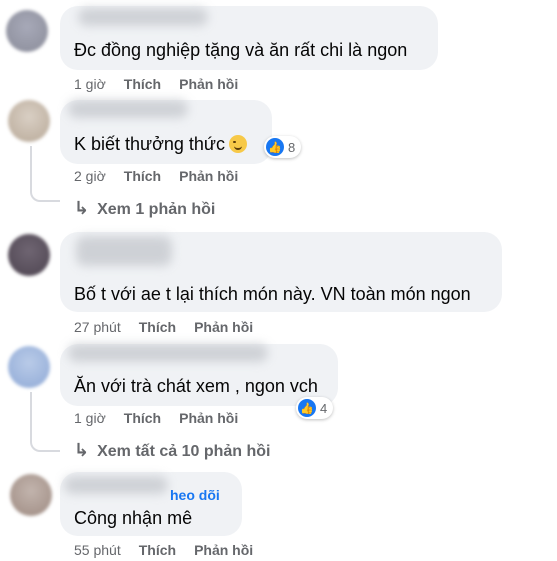  I want to click on comment-time: 2 giờ, so click(90, 176).